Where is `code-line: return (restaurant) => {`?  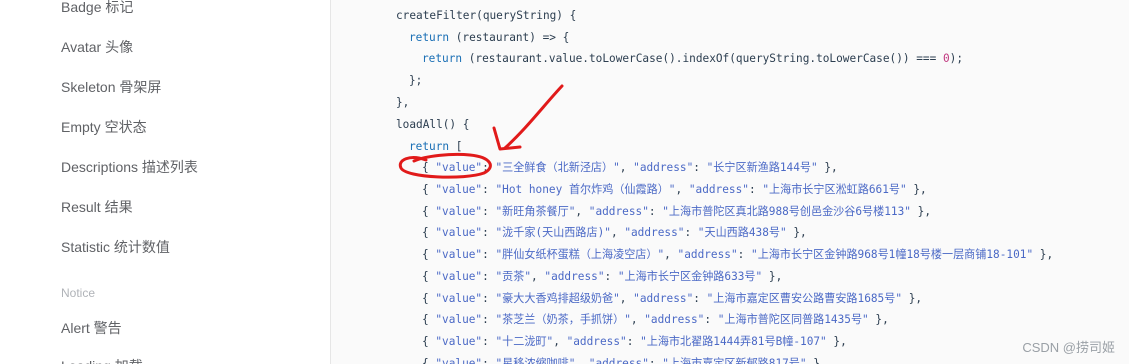 code-line: return (restaurant) => { is located at coordinates (489, 38).